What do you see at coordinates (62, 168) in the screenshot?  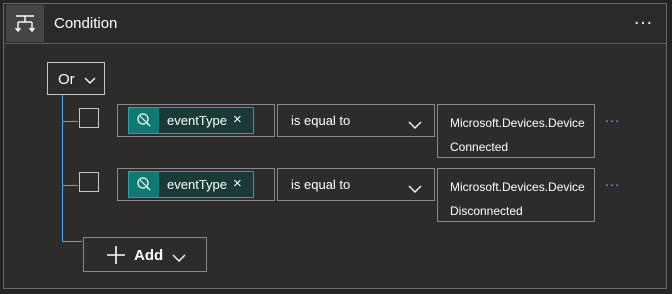 I see `group-connector-line` at bounding box center [62, 168].